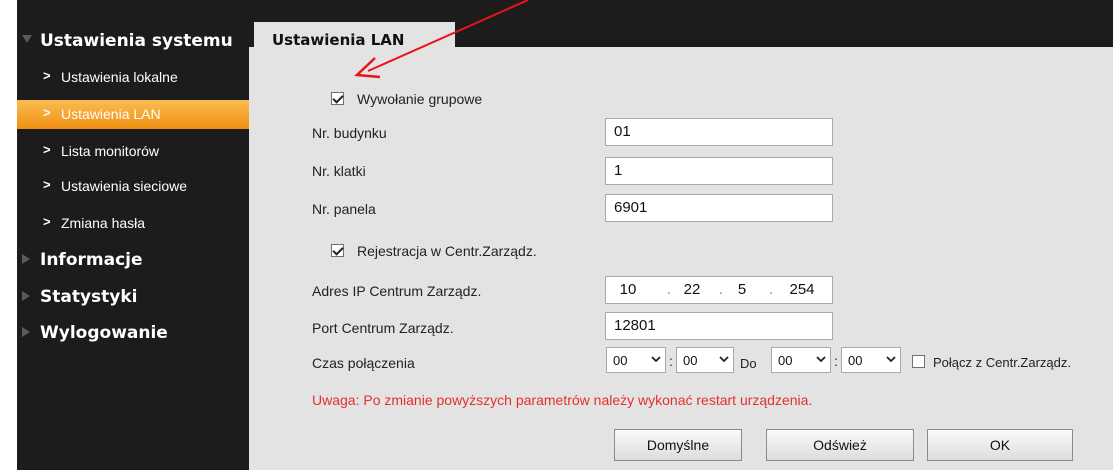  What do you see at coordinates (448, 36) in the screenshot?
I see `arrow-shaft` at bounding box center [448, 36].